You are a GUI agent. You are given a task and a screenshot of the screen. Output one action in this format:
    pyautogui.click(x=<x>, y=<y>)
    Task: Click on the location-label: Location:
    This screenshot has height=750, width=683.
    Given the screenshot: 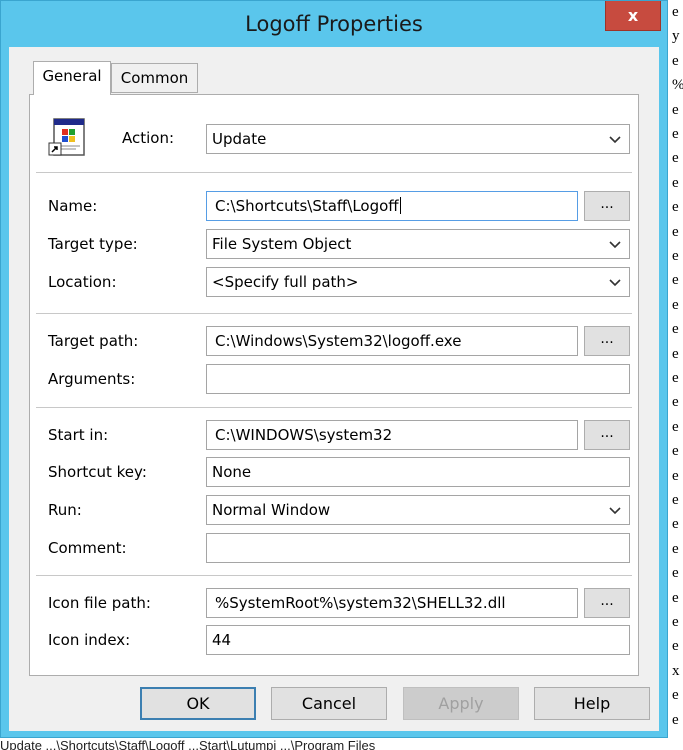 What is the action you would take?
    pyautogui.click(x=82, y=282)
    